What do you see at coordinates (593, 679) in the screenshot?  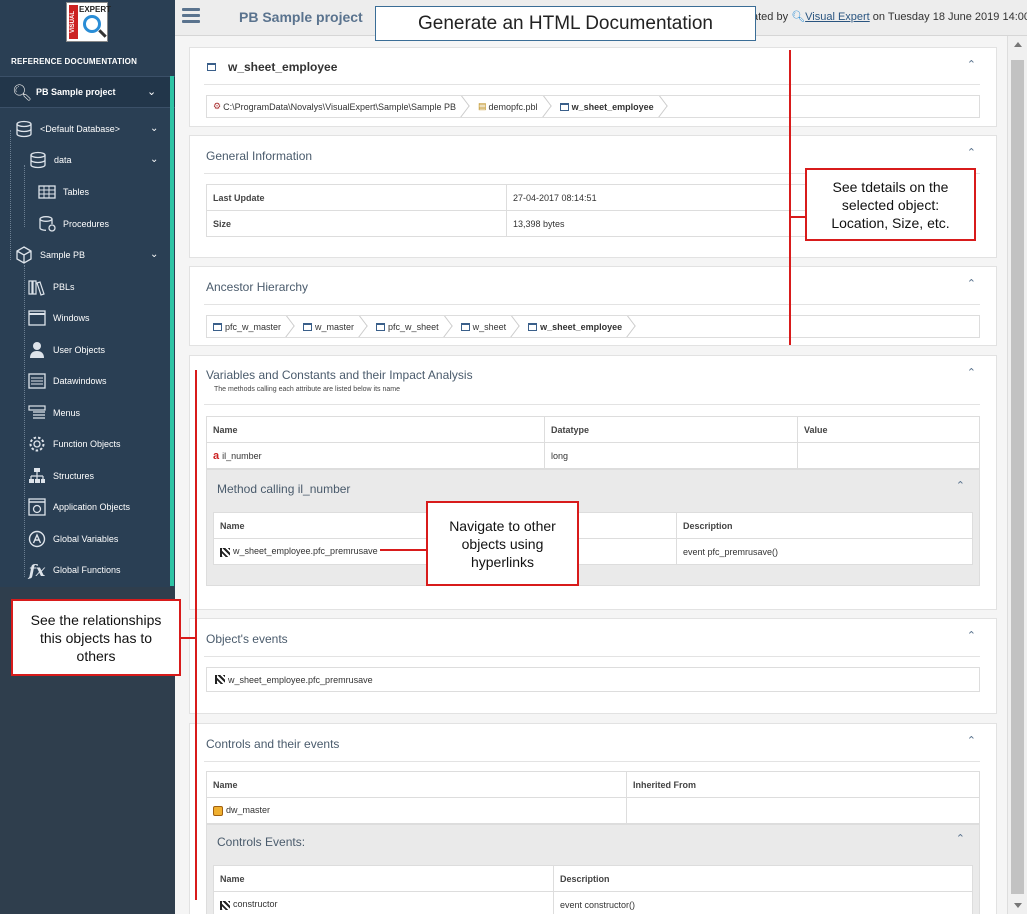 I see `event-list-item: w_sheet_employee.pfc_premrusave` at bounding box center [593, 679].